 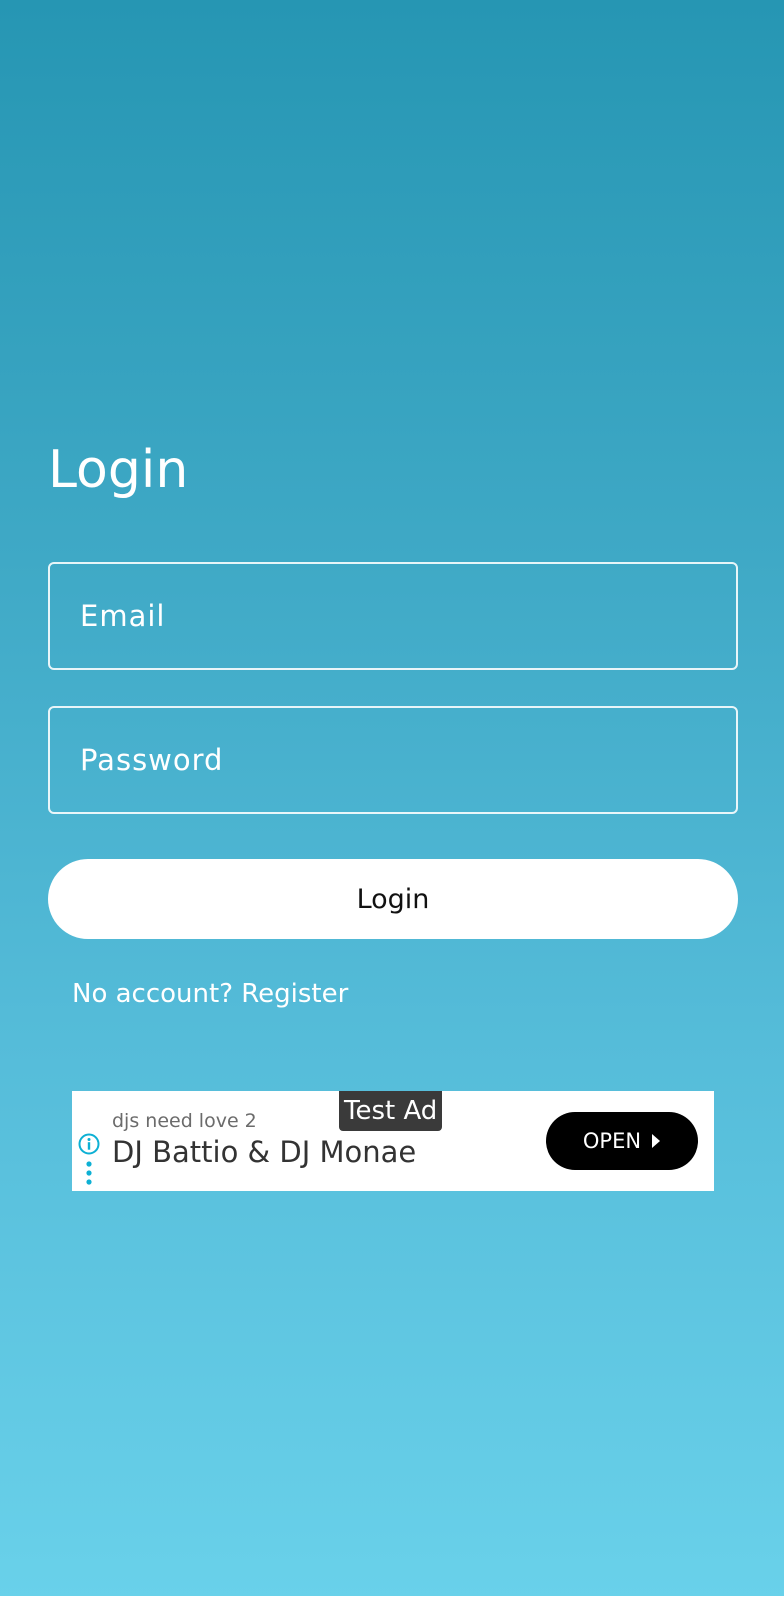 I want to click on password-input, so click(x=393, y=760).